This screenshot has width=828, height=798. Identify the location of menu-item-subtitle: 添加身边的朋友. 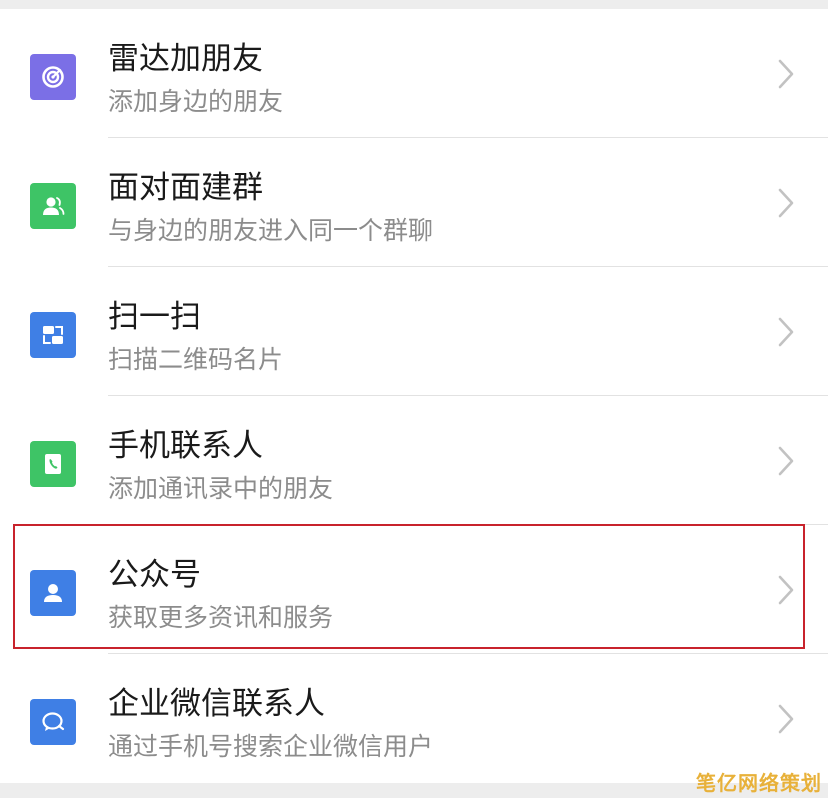
(196, 101).